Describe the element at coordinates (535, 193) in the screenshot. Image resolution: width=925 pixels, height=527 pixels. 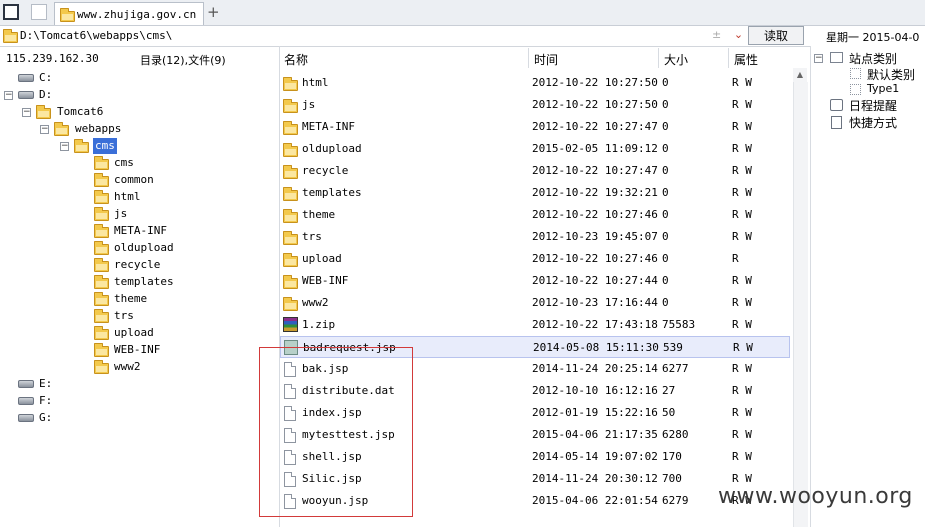
I see `table-row: templates 2012-10-22 19:32:21 0 R W` at that location.